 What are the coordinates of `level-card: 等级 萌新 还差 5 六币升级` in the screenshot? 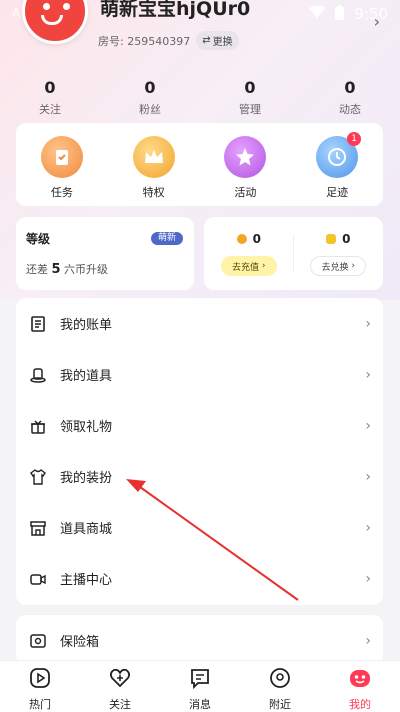 It's located at (105, 253).